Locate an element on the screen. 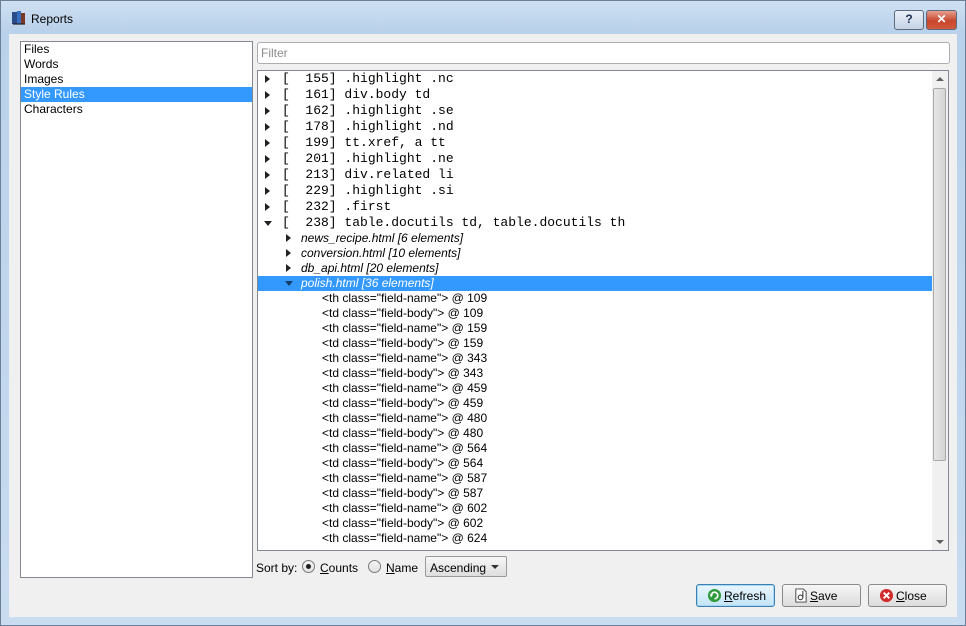  category-item: Characters is located at coordinates (136, 109).